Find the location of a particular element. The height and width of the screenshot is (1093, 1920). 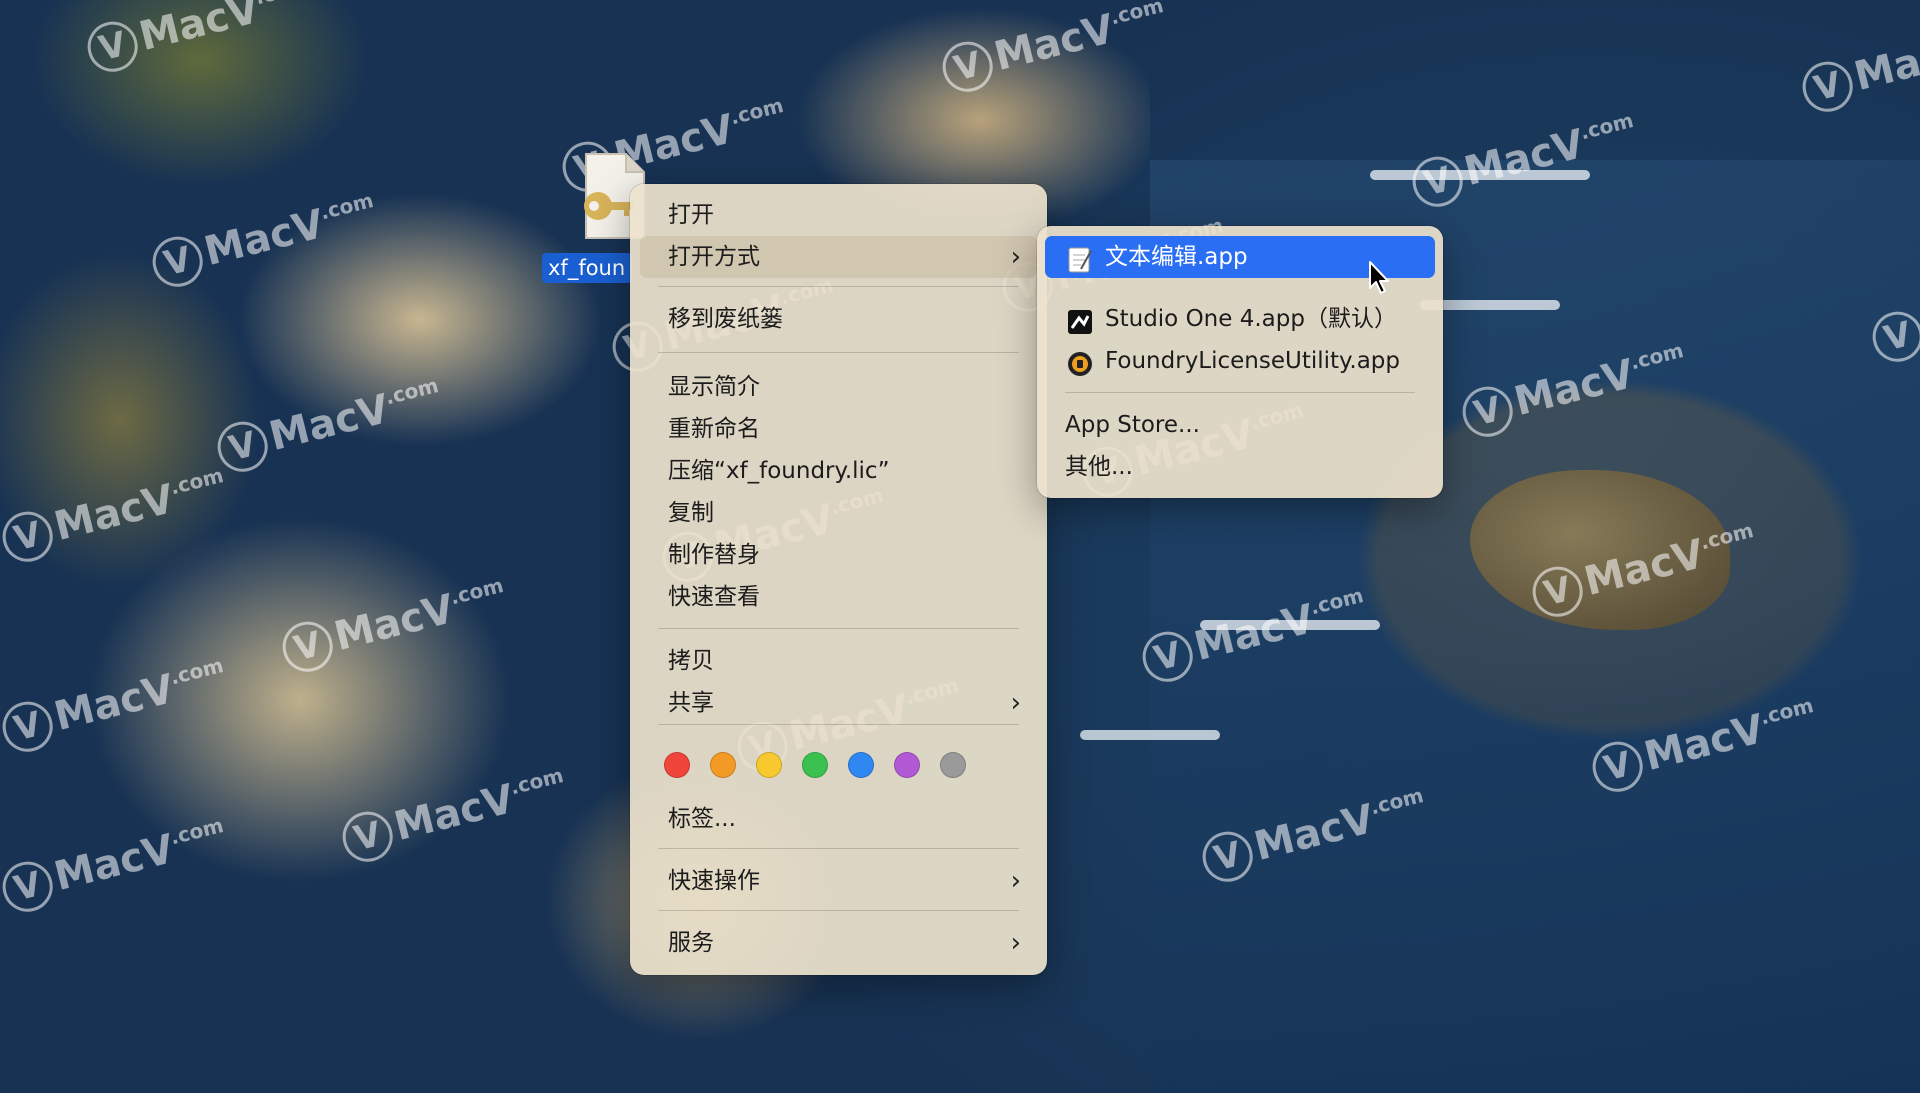

menu-item-compress: 压缩“xf_foundry.lic” is located at coordinates (838, 471).